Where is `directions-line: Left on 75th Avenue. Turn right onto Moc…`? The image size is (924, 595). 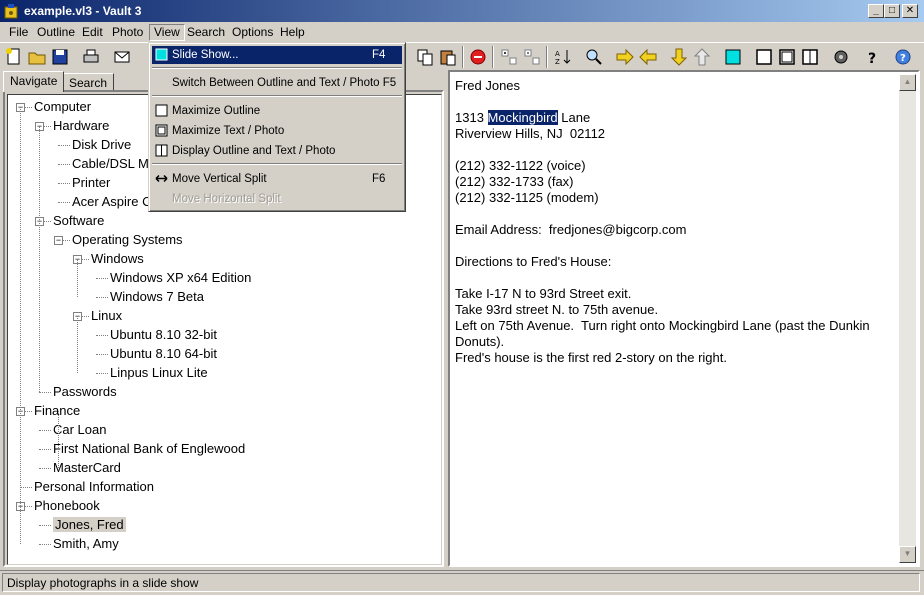
directions-line: Left on 75th Avenue. Turn right onto Moc… is located at coordinates (664, 333).